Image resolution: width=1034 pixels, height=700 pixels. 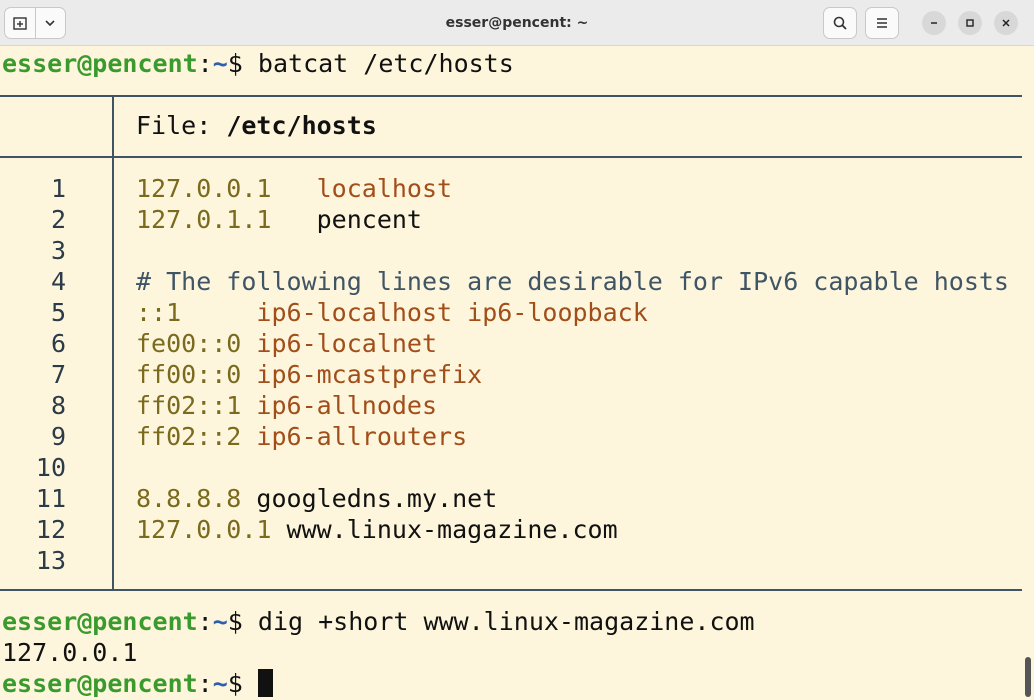 I want to click on dig-output: 127.0.0.1, so click(x=70, y=652).